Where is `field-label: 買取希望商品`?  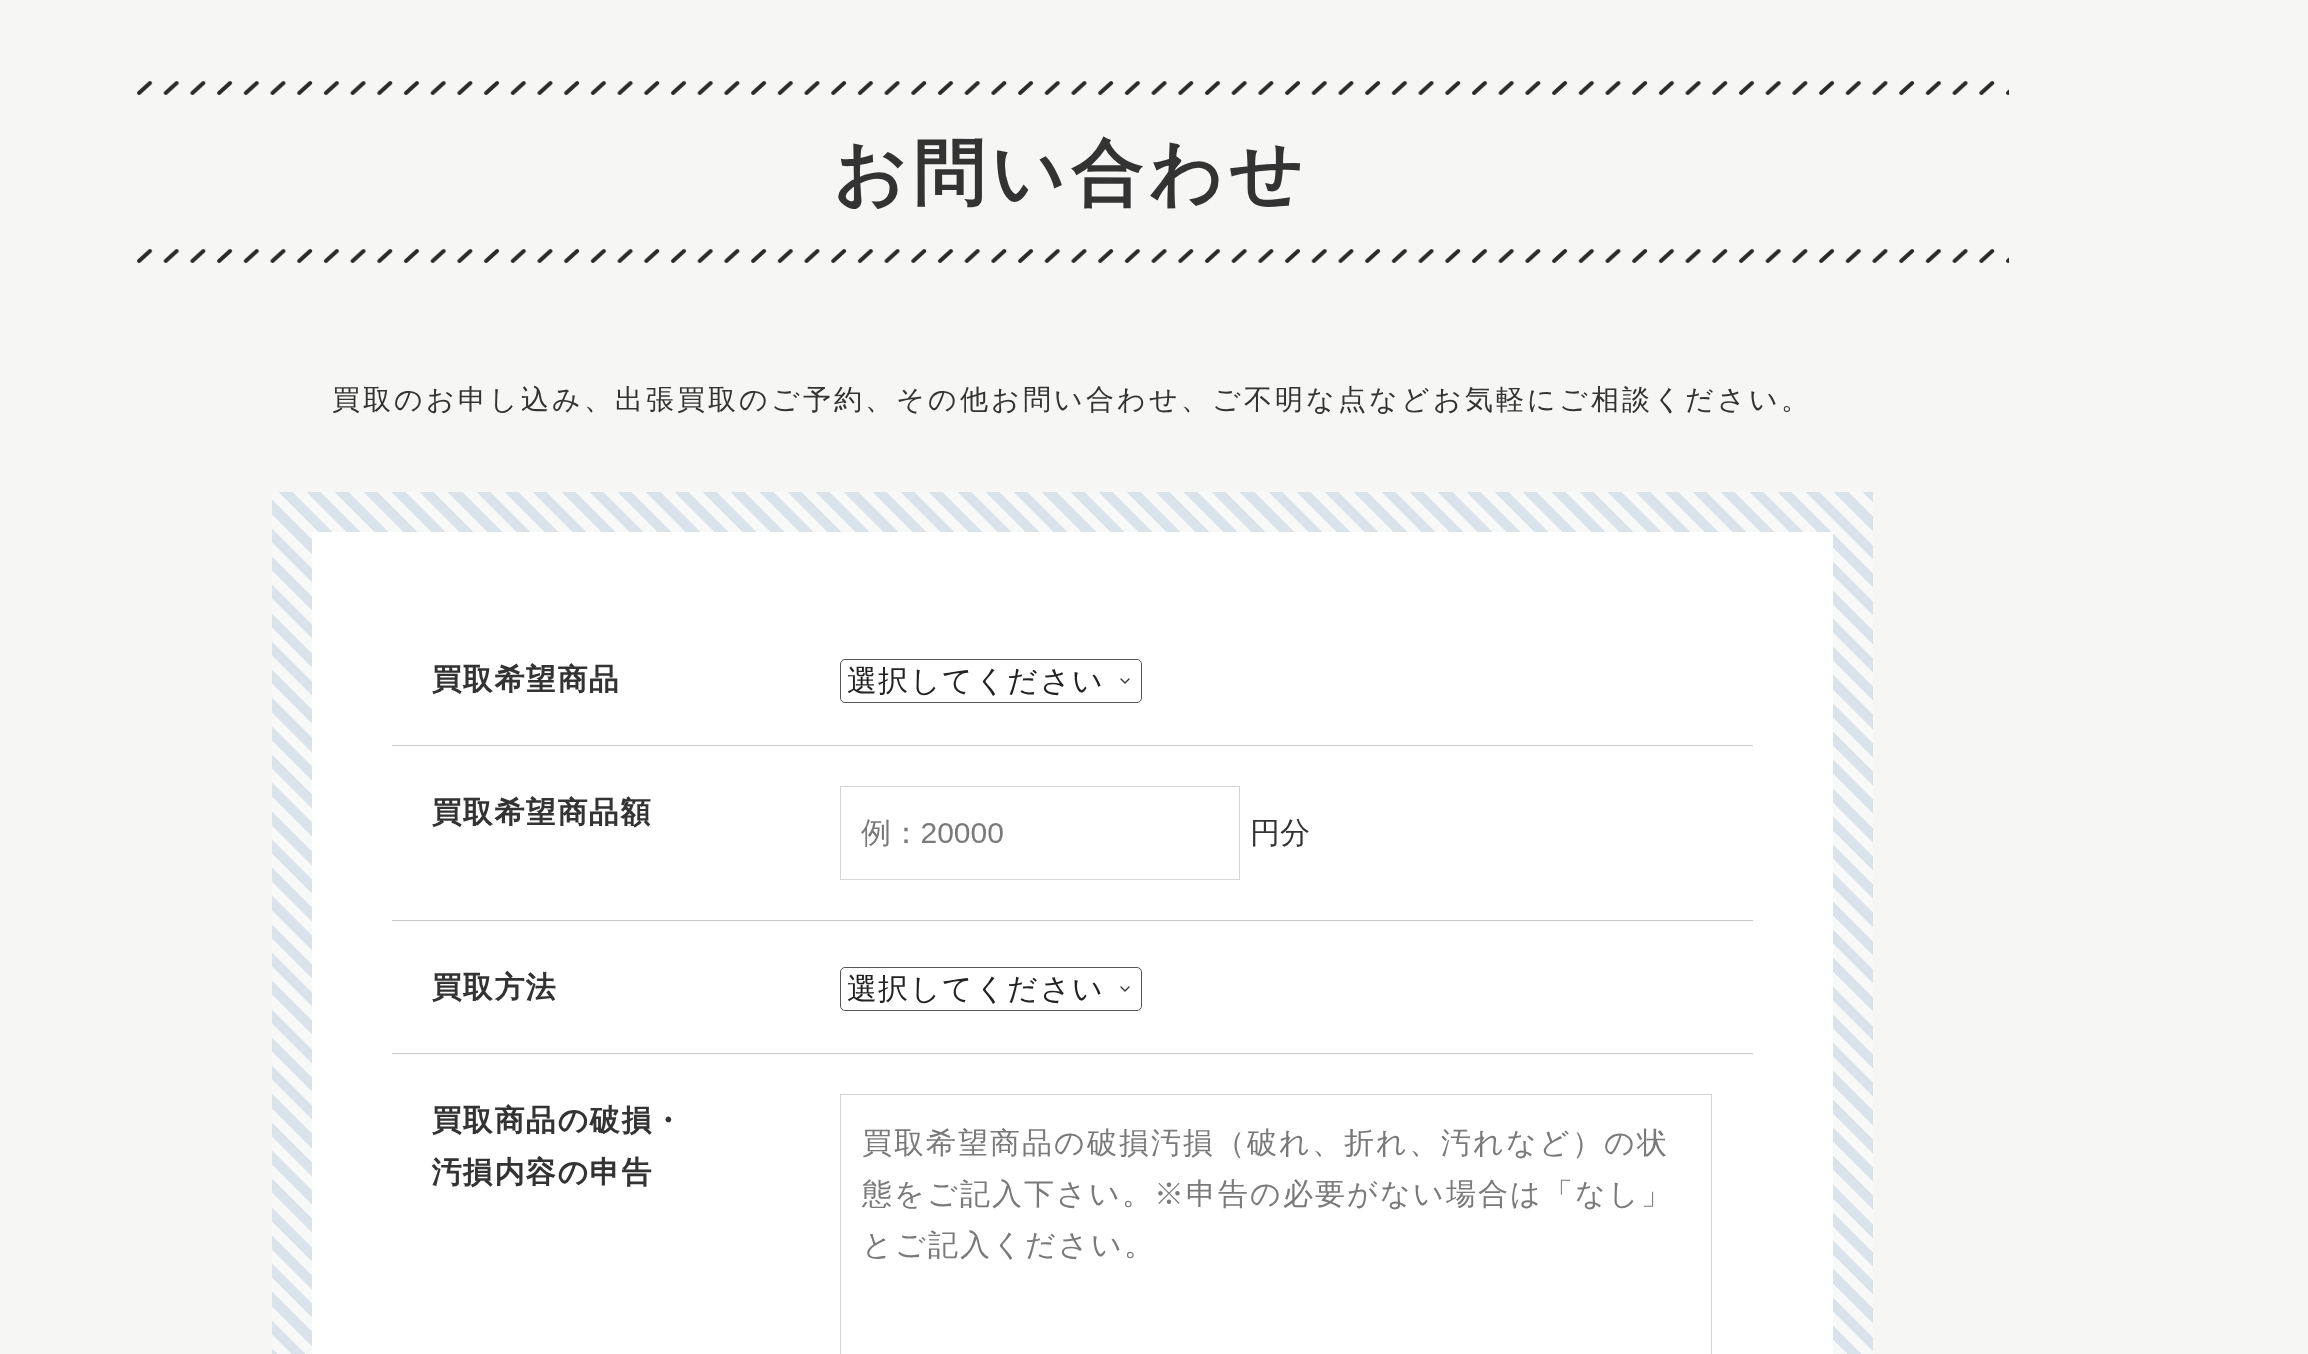 field-label: 買取希望商品 is located at coordinates (526, 679).